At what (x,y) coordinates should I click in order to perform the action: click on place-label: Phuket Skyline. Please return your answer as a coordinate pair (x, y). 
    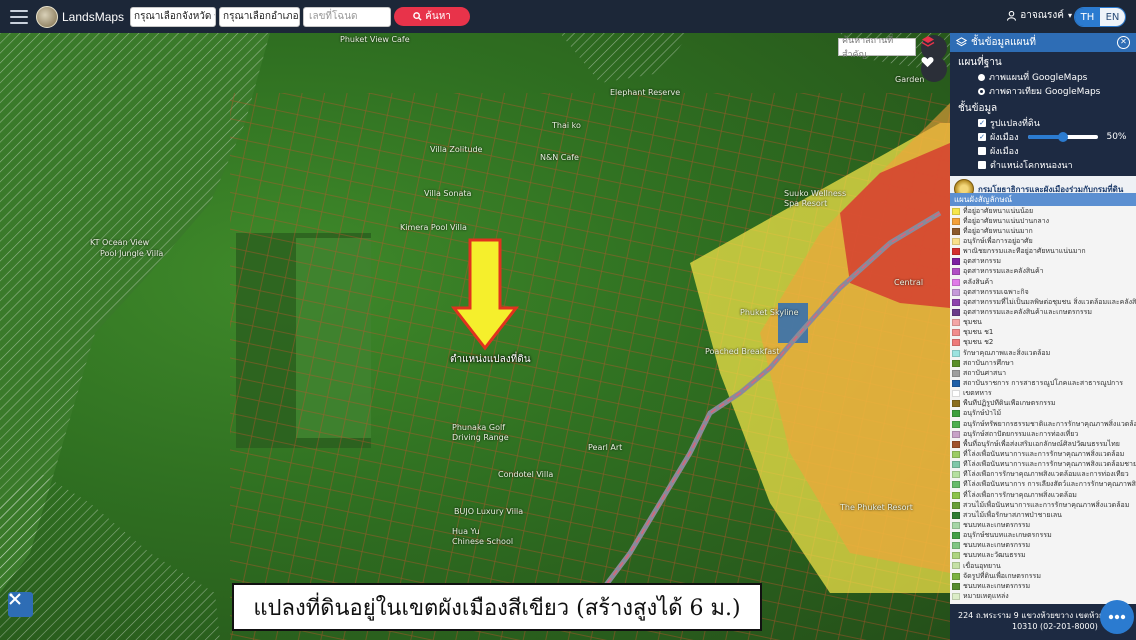
    Looking at the image, I should click on (769, 312).